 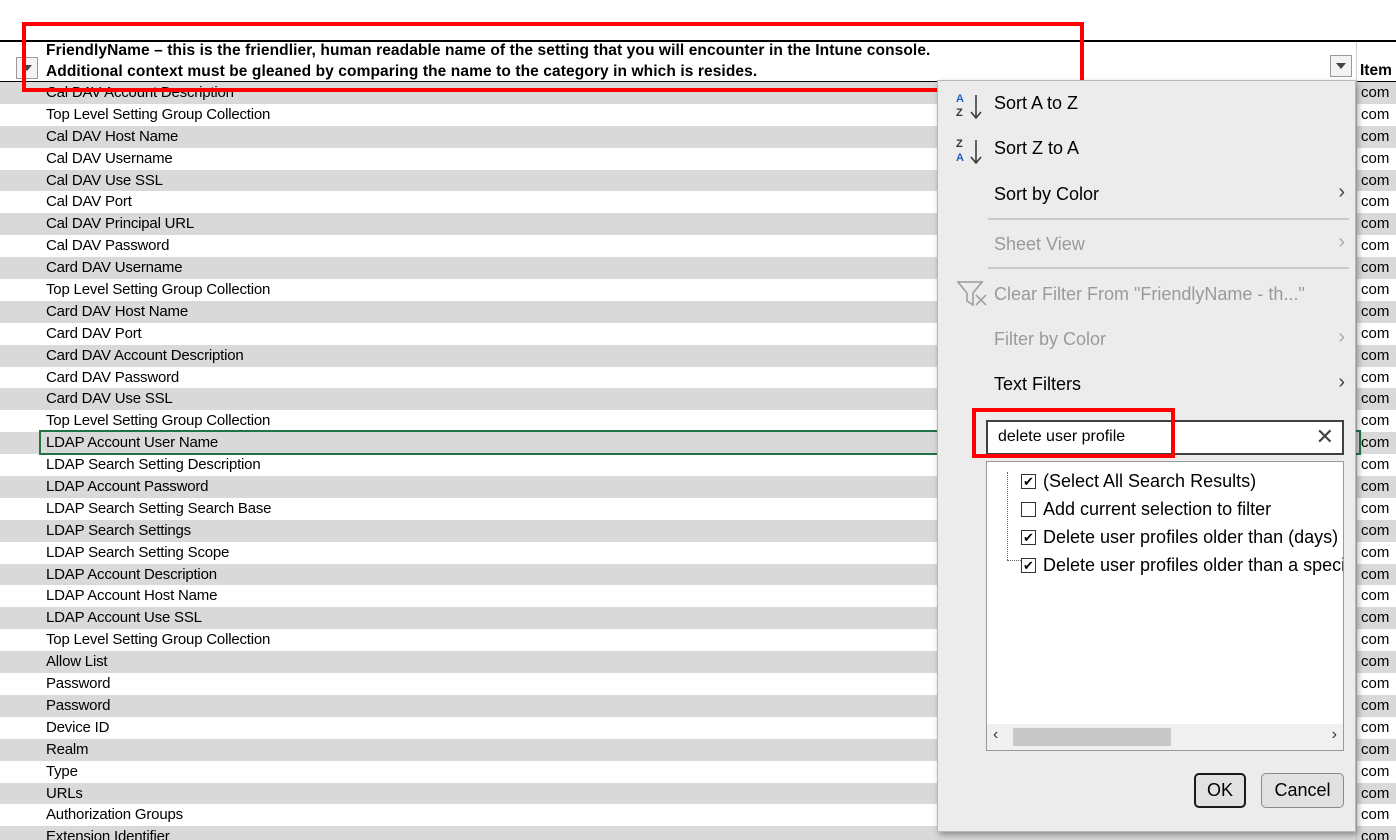 I want to click on friendlyname-cell: Card DAV Use SSL, so click(x=109, y=399).